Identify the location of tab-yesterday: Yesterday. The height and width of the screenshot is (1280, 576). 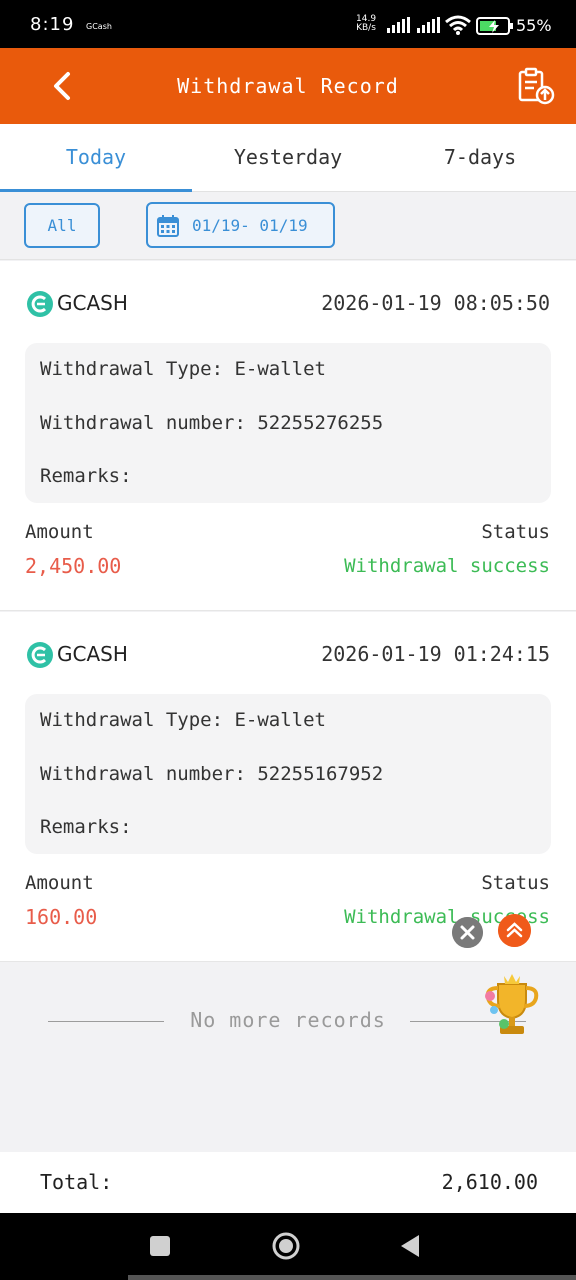
(288, 158).